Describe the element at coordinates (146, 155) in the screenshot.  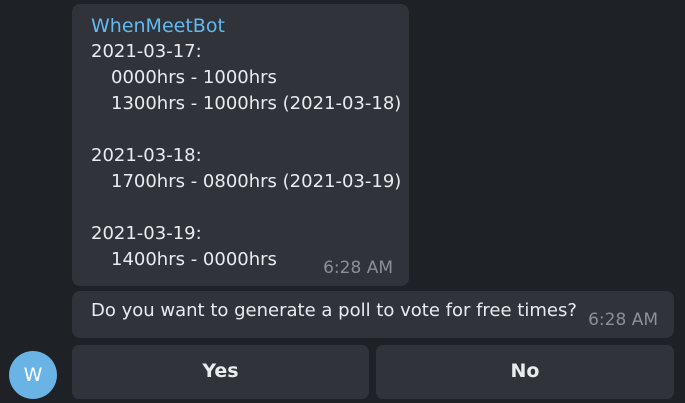
I see `schedule-date-line: 2021-03-18:` at that location.